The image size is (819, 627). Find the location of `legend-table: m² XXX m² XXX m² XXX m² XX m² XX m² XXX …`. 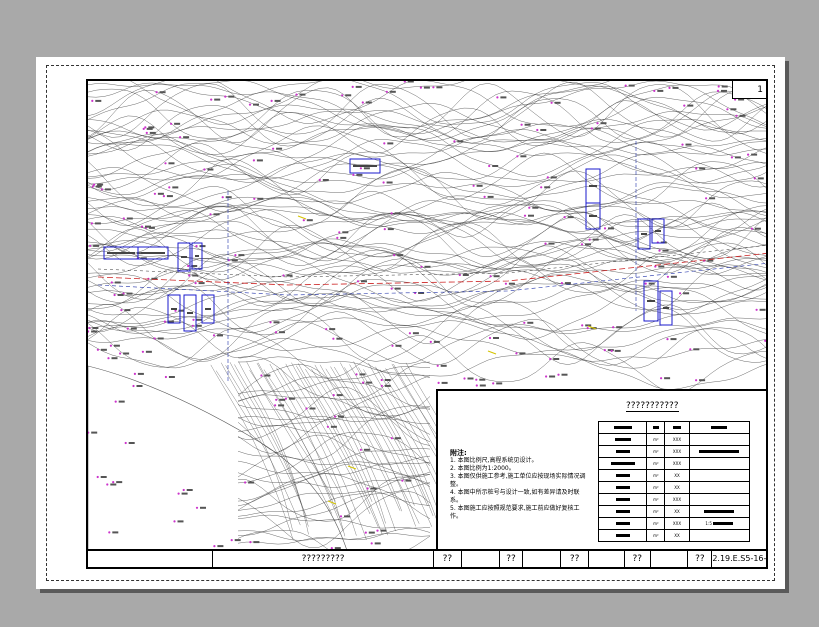

legend-table: m² XXX m² XXX m² XXX m² XX m² XX m² XXX … is located at coordinates (674, 481).